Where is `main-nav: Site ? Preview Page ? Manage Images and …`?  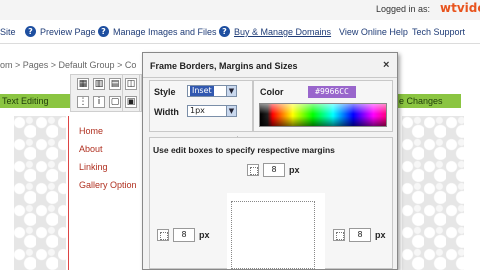
main-nav: Site ? Preview Page ? Manage Images and … is located at coordinates (240, 32).